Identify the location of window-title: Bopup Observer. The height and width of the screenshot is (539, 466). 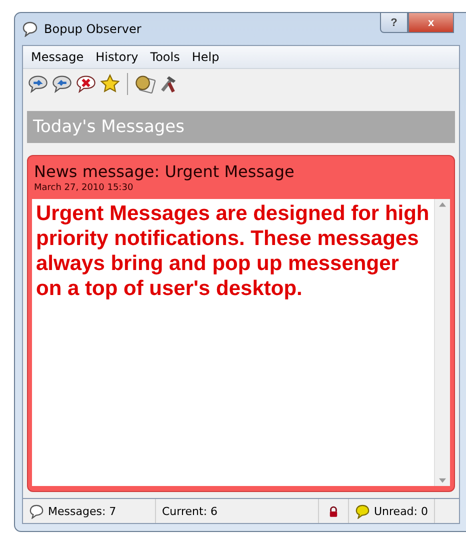
(93, 29).